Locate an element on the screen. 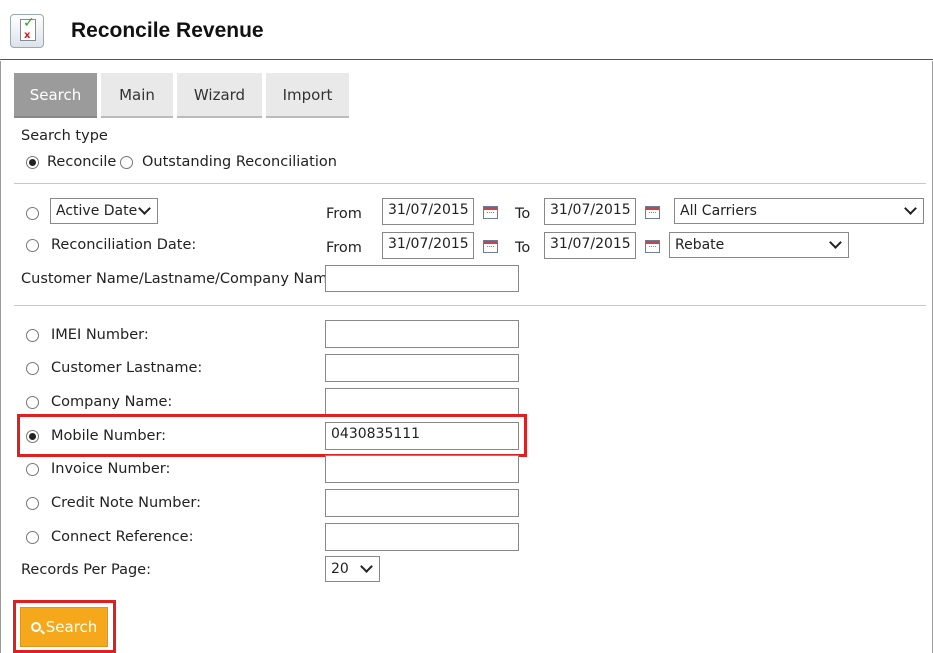  records-per-page-select: 20 is located at coordinates (352, 569).